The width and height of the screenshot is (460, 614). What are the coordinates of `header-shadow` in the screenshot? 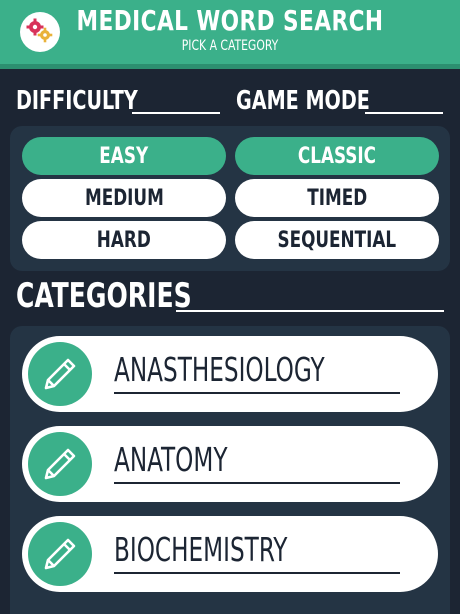 It's located at (230, 66).